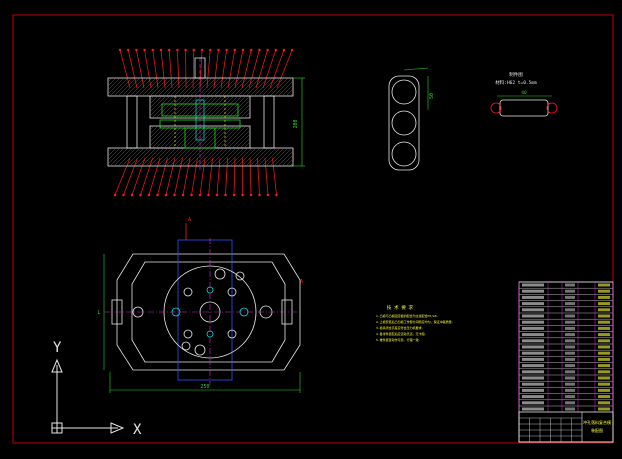 The image size is (622, 459). What do you see at coordinates (206, 68) in the screenshot?
I see `leader-lines-top` at bounding box center [206, 68].